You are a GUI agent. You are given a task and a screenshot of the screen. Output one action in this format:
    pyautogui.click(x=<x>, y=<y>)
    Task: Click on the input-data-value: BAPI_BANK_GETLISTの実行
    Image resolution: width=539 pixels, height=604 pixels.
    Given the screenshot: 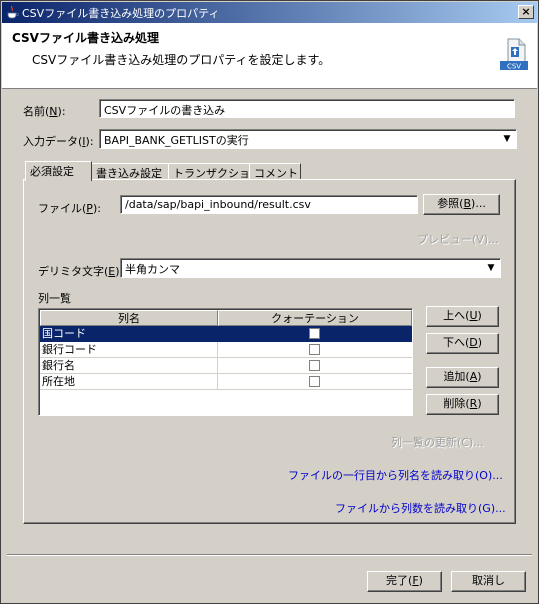 What is the action you would take?
    pyautogui.click(x=176, y=140)
    